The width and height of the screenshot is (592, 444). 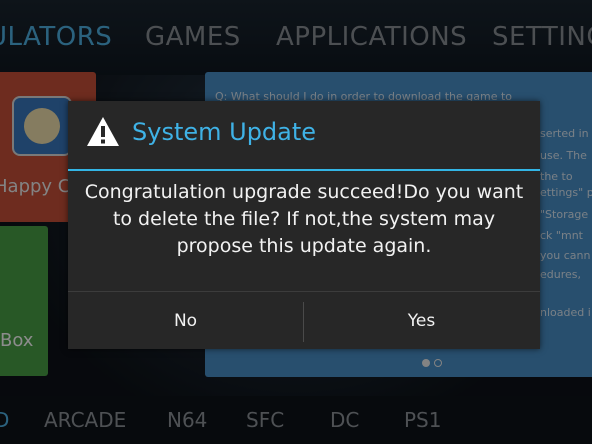 What do you see at coordinates (421, 321) in the screenshot?
I see `yes-button: Yes` at bounding box center [421, 321].